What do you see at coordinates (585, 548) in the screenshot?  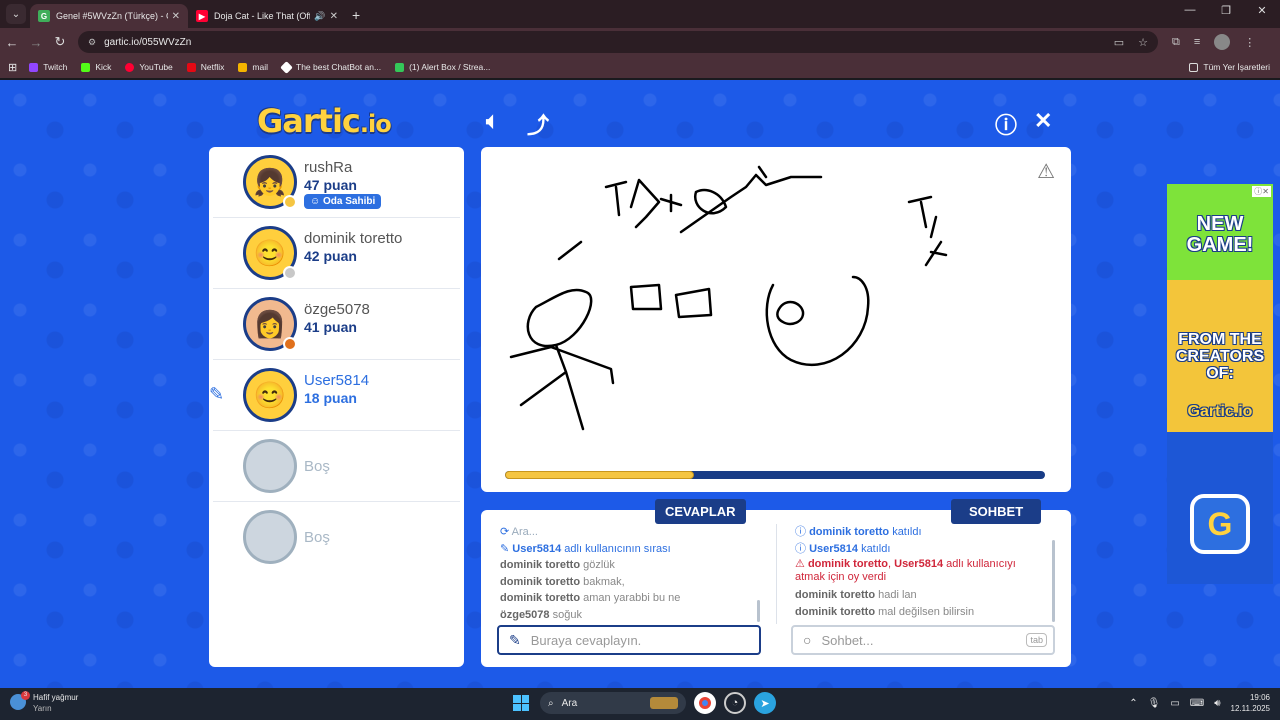 I see `list-item: ✎ User5814 adlı kullanıcının sırası` at bounding box center [585, 548].